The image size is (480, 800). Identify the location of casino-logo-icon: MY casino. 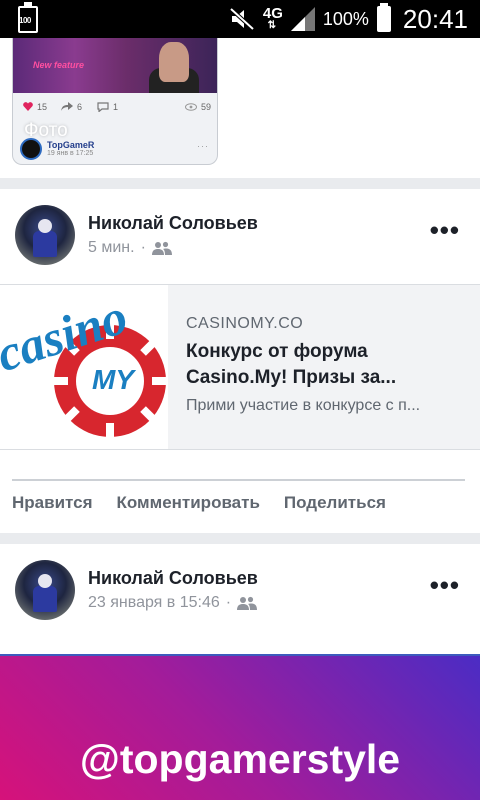
(84, 367).